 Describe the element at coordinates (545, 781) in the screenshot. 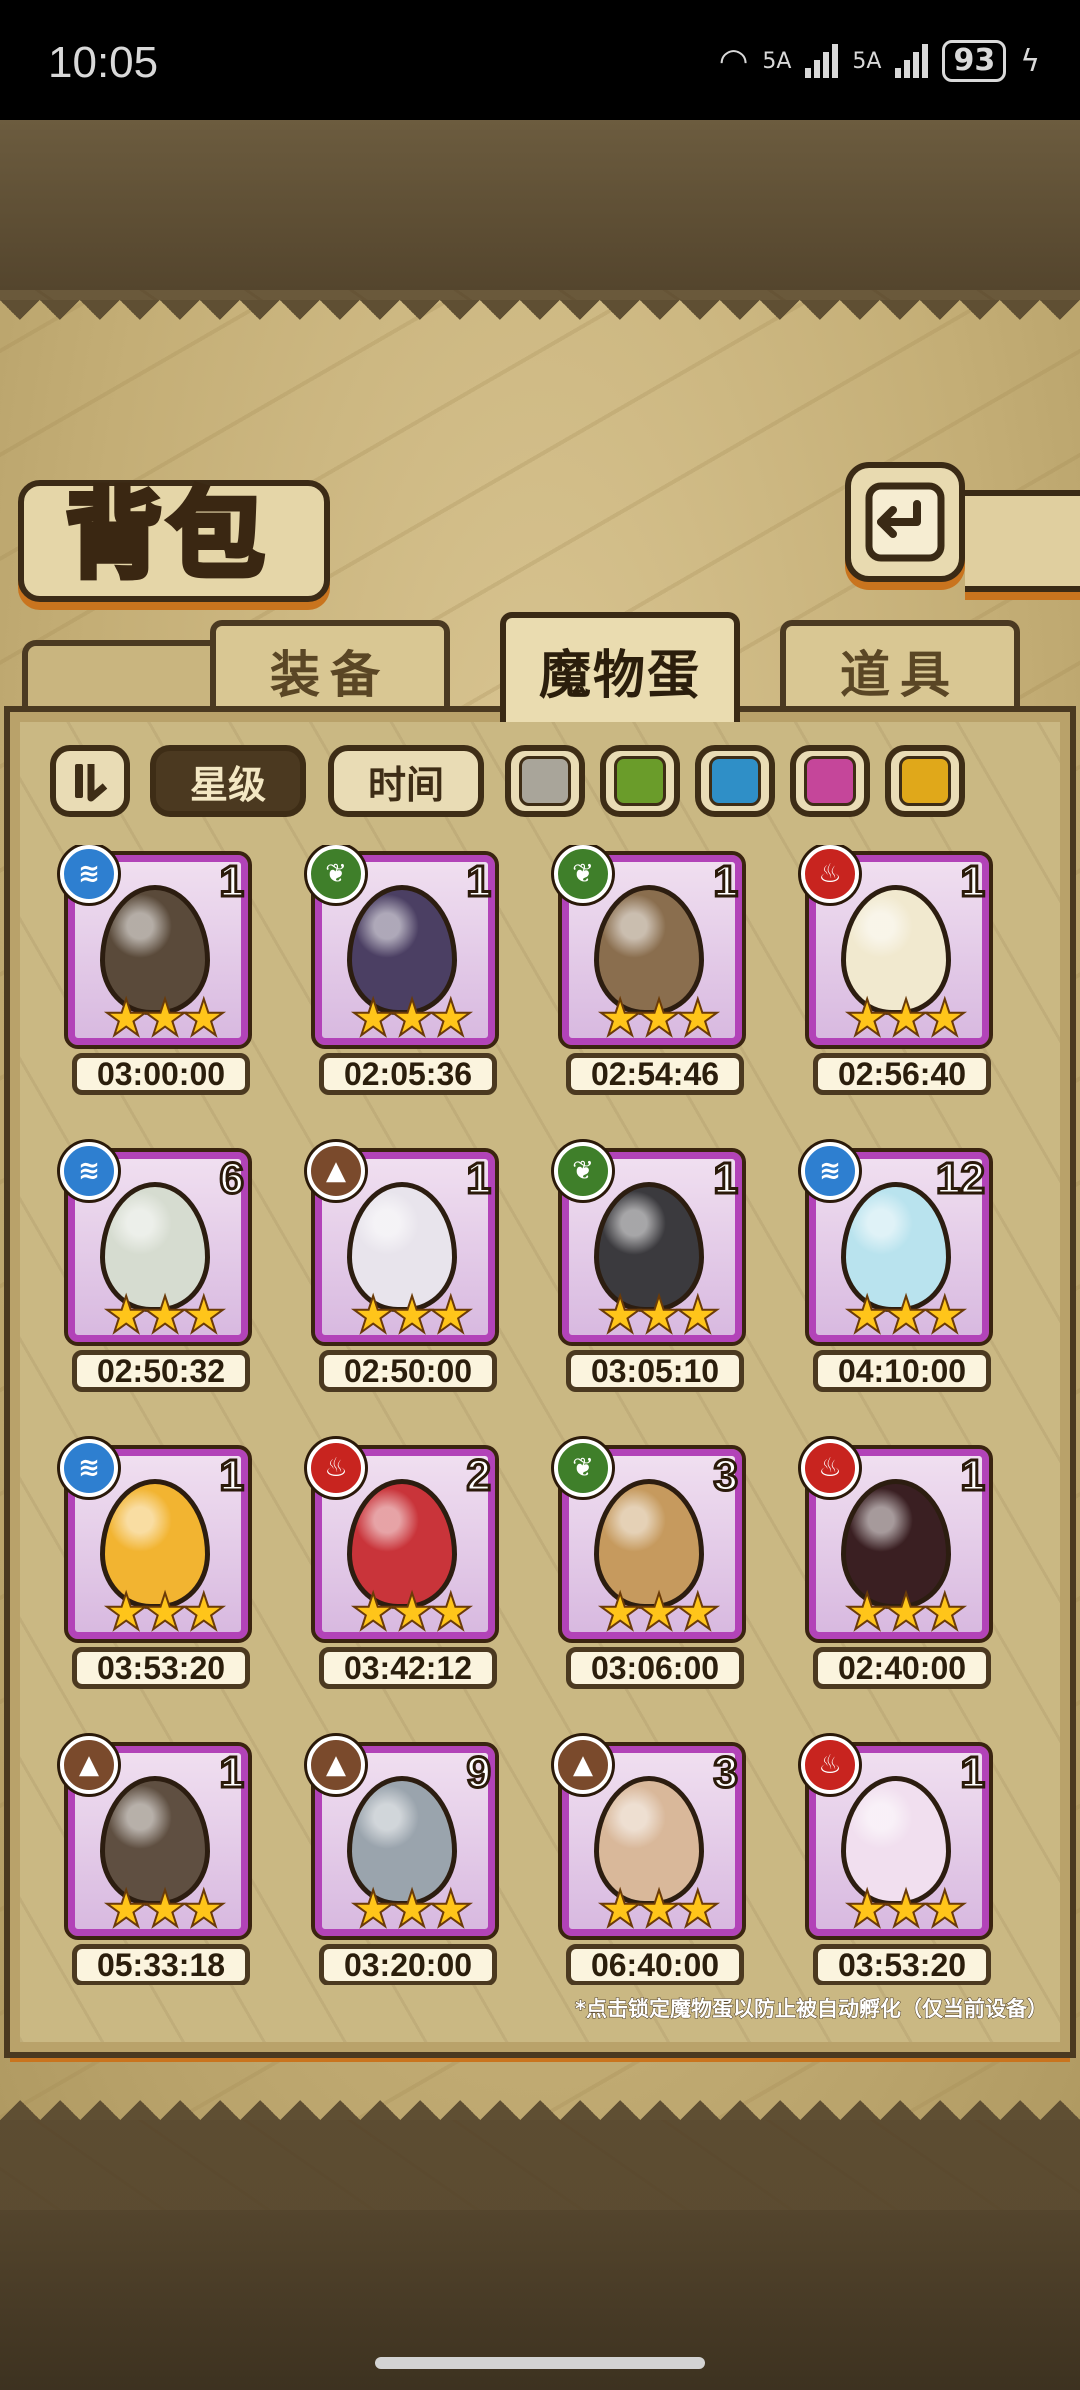

I see `color-filter-gray-button` at that location.